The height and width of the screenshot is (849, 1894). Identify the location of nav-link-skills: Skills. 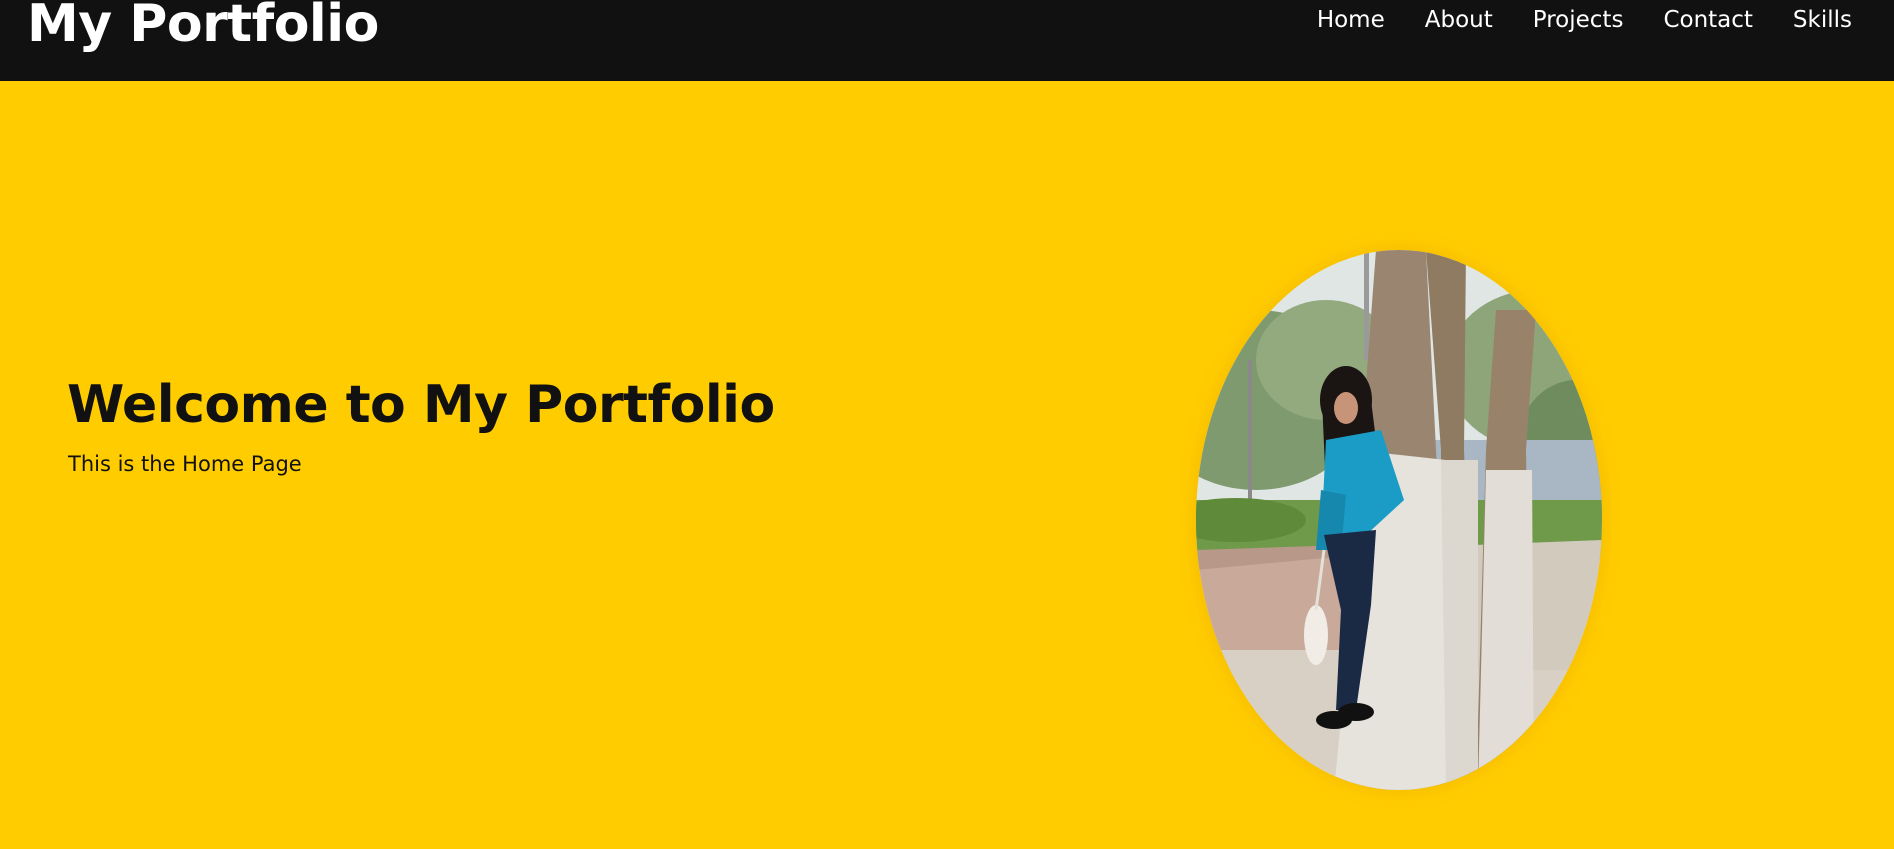
(1822, 20).